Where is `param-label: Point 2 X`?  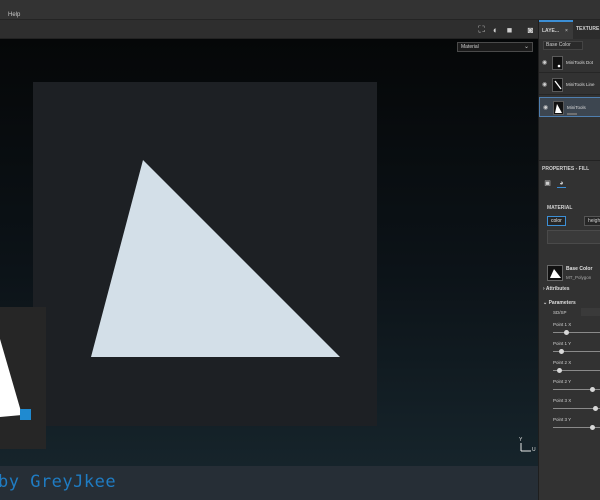
param-label: Point 2 X is located at coordinates (562, 362).